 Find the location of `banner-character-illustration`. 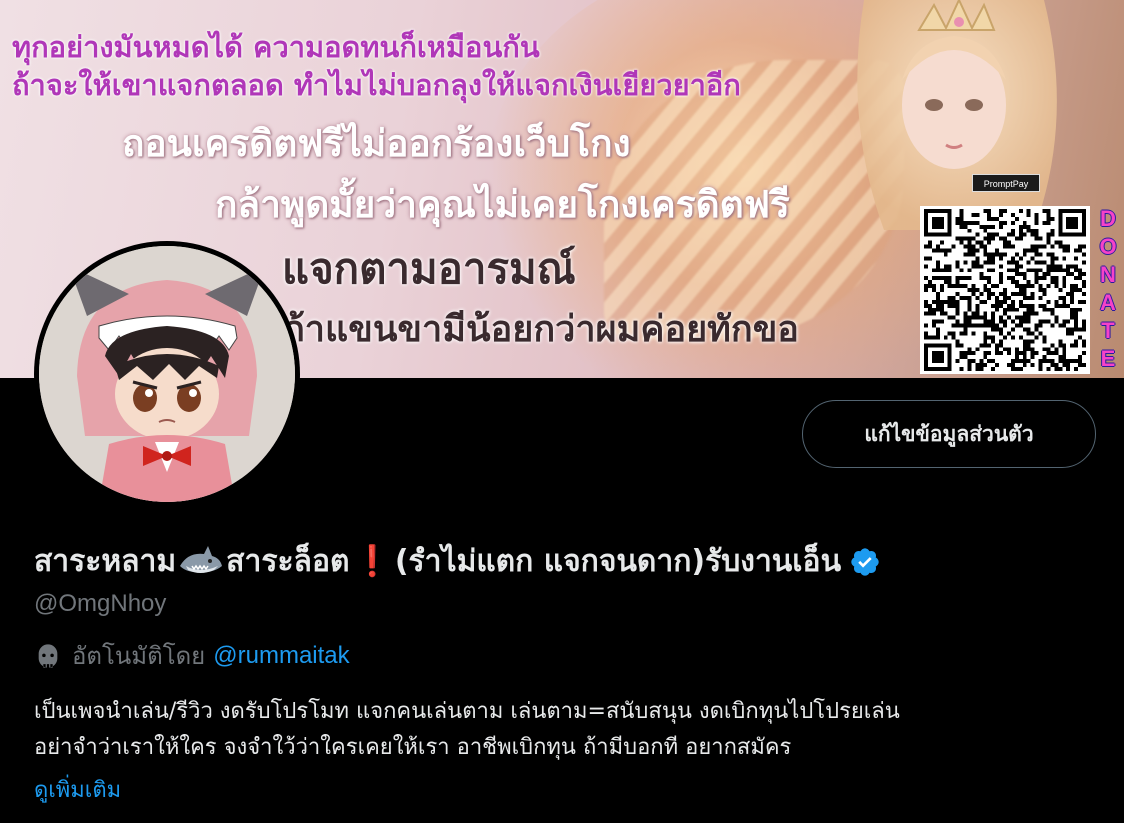

banner-character-illustration is located at coordinates (957, 115).